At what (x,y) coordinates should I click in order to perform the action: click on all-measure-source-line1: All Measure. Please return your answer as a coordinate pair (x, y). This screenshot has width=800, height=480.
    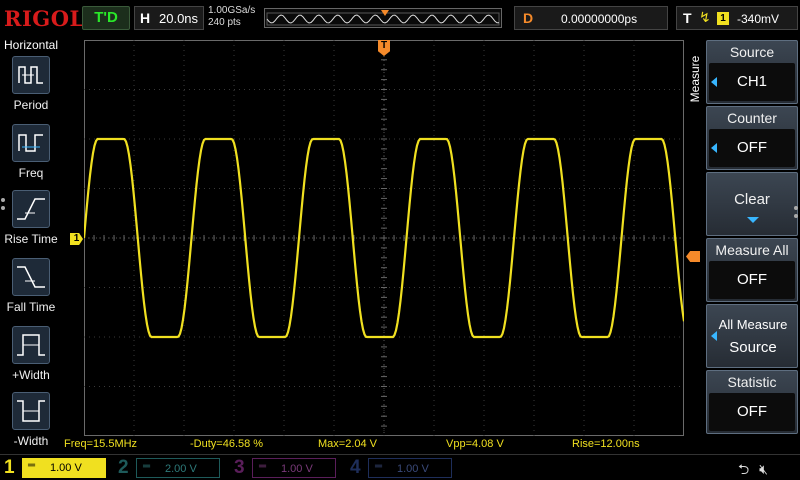
    Looking at the image, I should click on (753, 324).